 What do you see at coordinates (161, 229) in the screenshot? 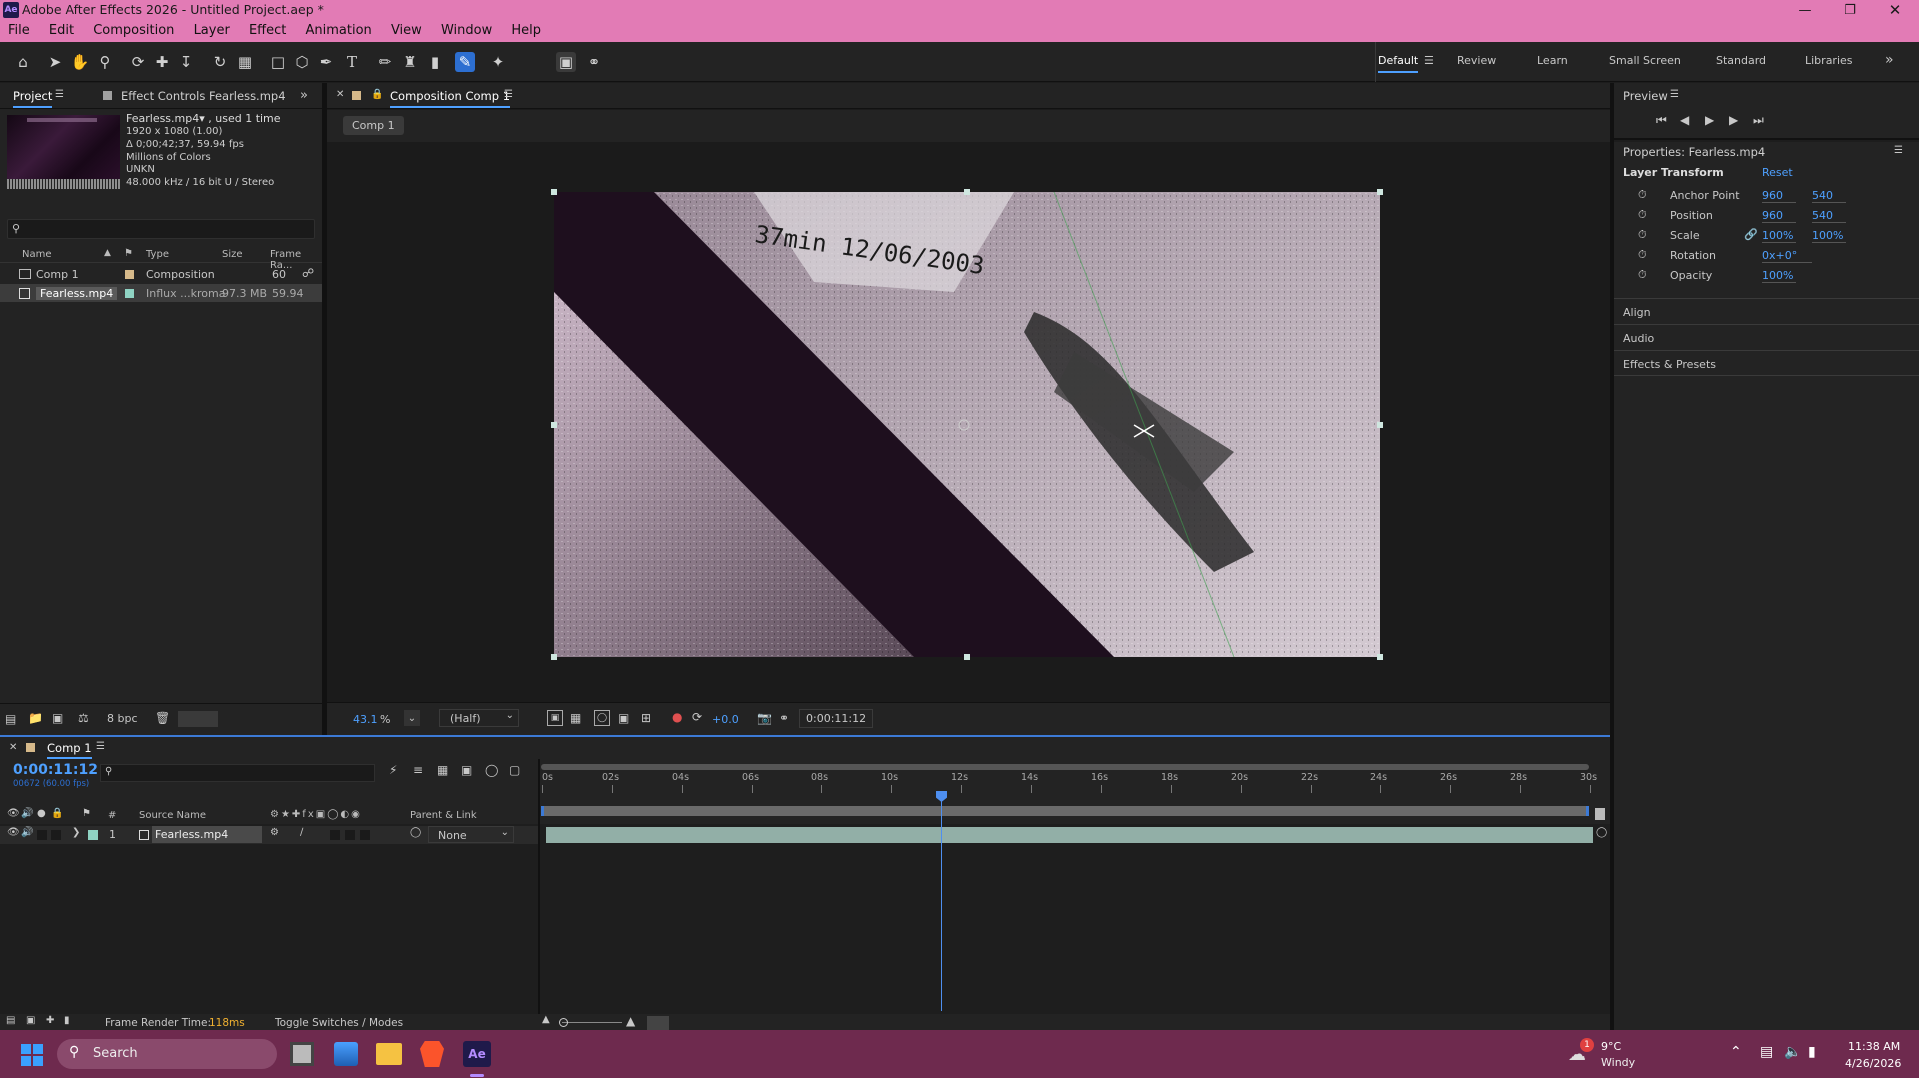
I see `project-search-input: ⚲` at bounding box center [161, 229].